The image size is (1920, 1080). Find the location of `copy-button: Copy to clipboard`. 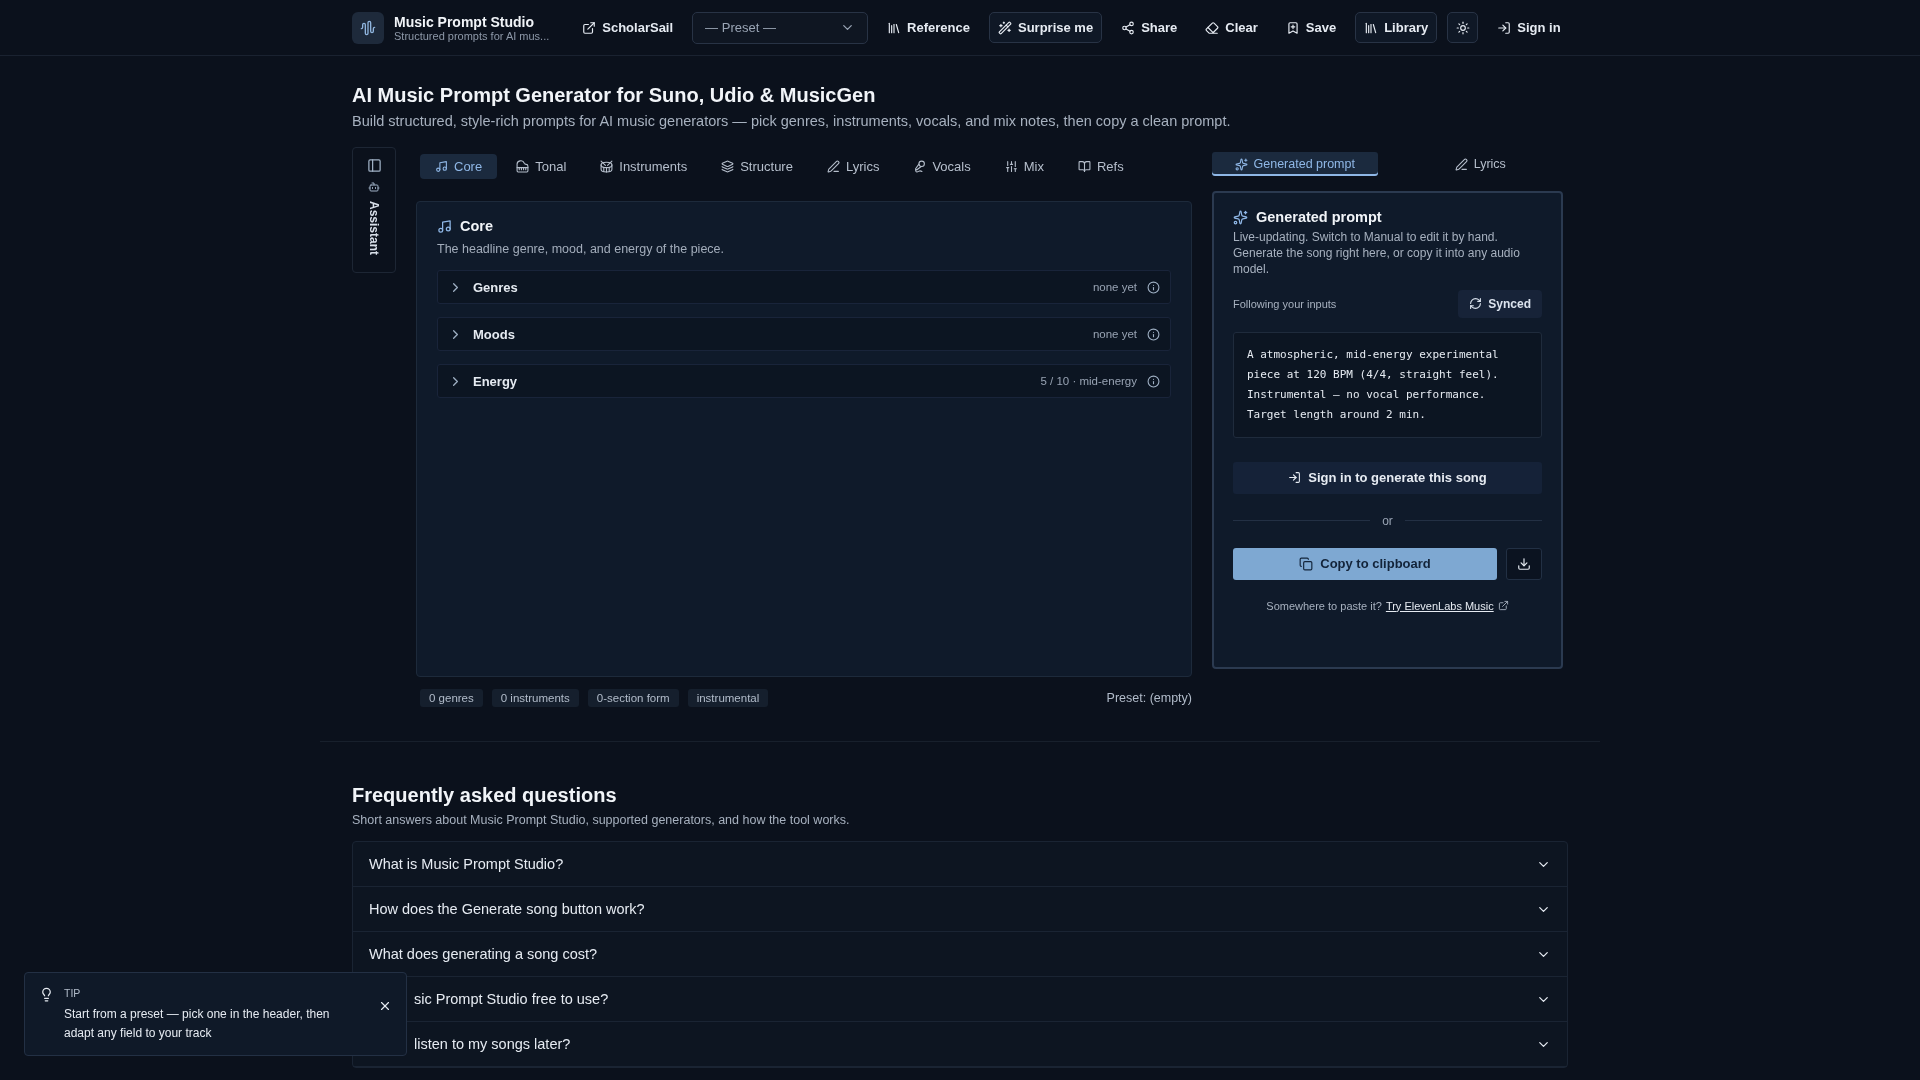

copy-button: Copy to clipboard is located at coordinates (1365, 563).